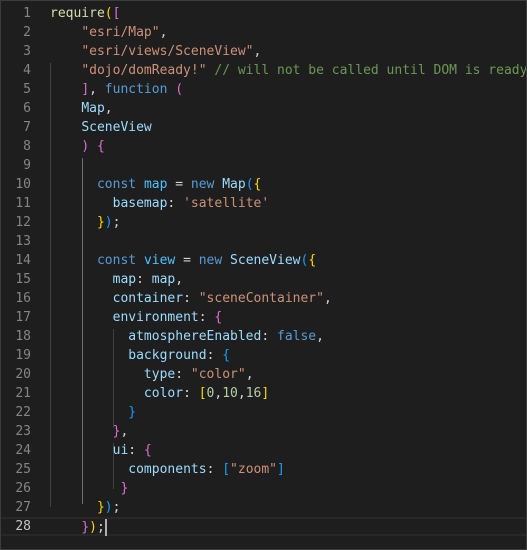 The width and height of the screenshot is (527, 550). What do you see at coordinates (263, 355) in the screenshot?
I see `code-line: 19 background: {` at bounding box center [263, 355].